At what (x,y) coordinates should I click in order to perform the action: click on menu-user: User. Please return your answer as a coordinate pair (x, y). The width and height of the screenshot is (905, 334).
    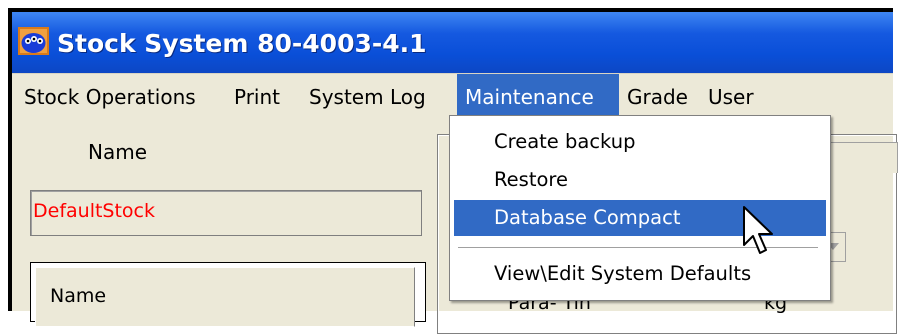
    Looking at the image, I should click on (731, 97).